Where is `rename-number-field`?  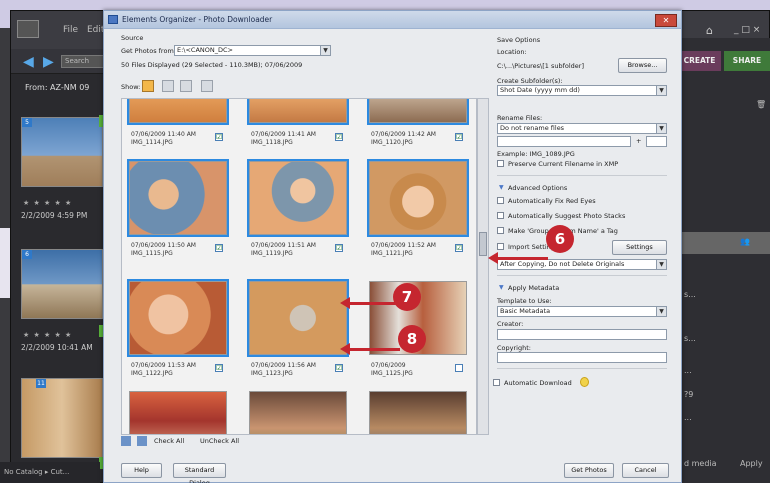 rename-number-field is located at coordinates (656, 141).